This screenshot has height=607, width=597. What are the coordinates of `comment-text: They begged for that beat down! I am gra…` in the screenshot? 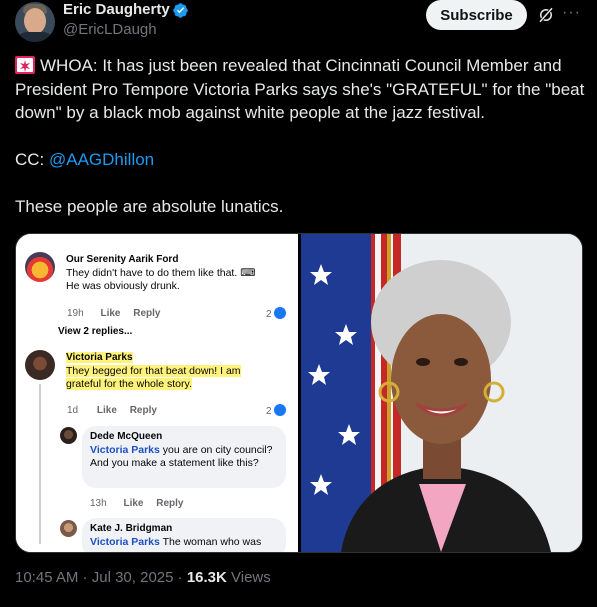 It's located at (172, 378).